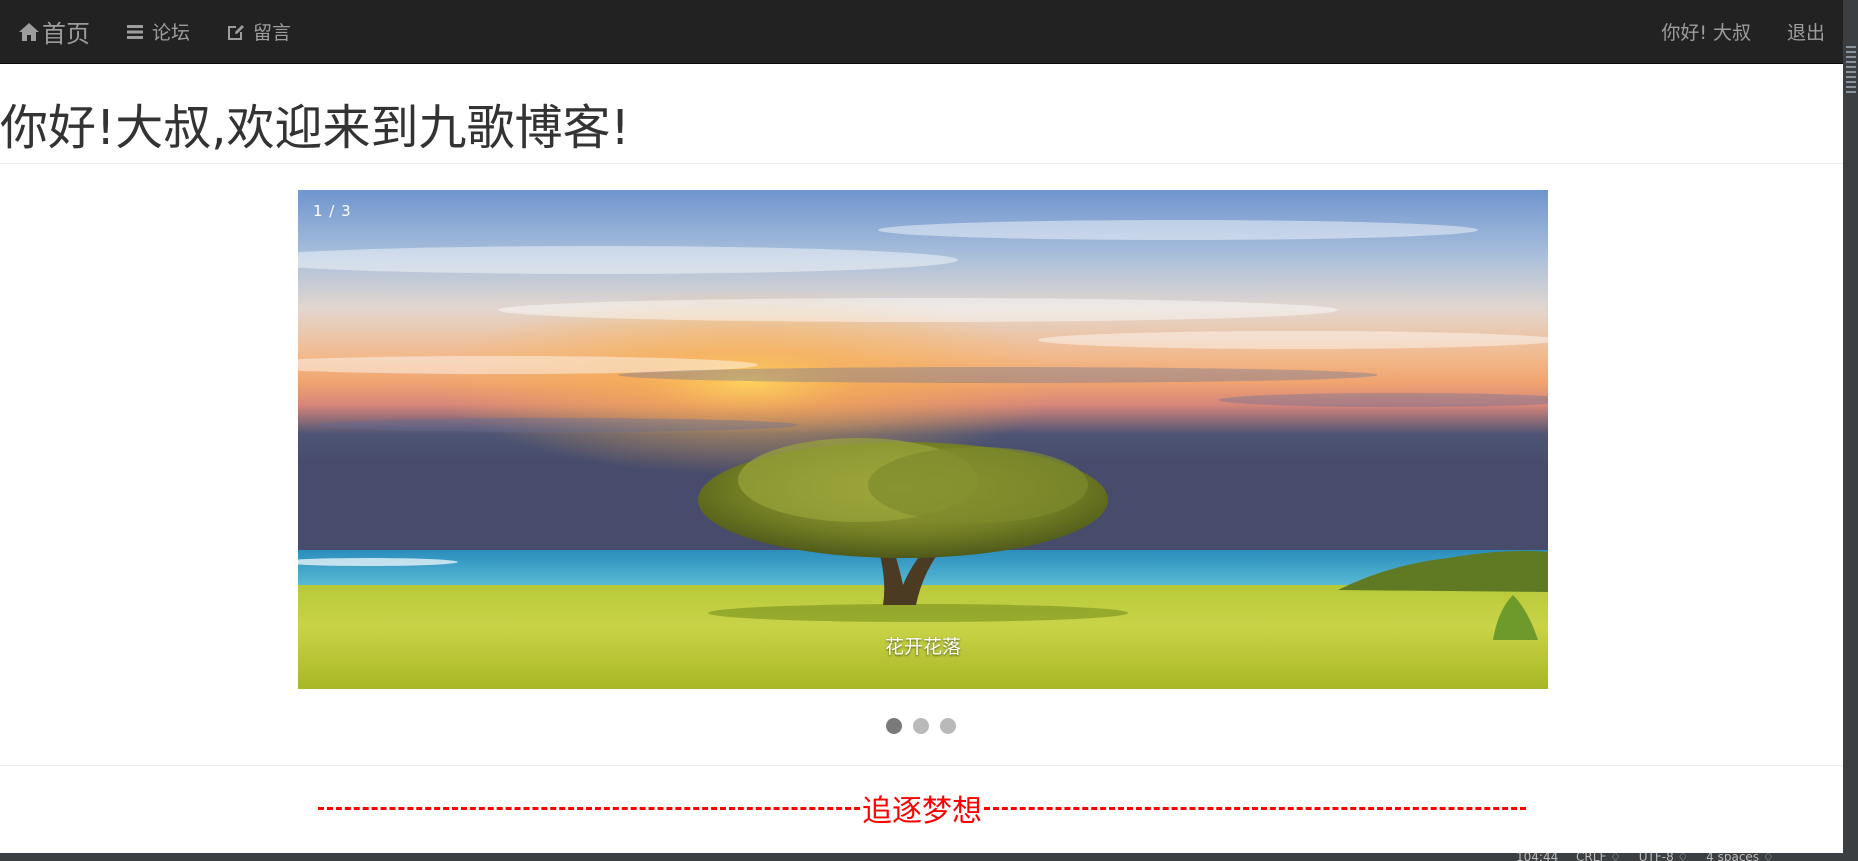  I want to click on dash-line-right, so click(1255, 808).